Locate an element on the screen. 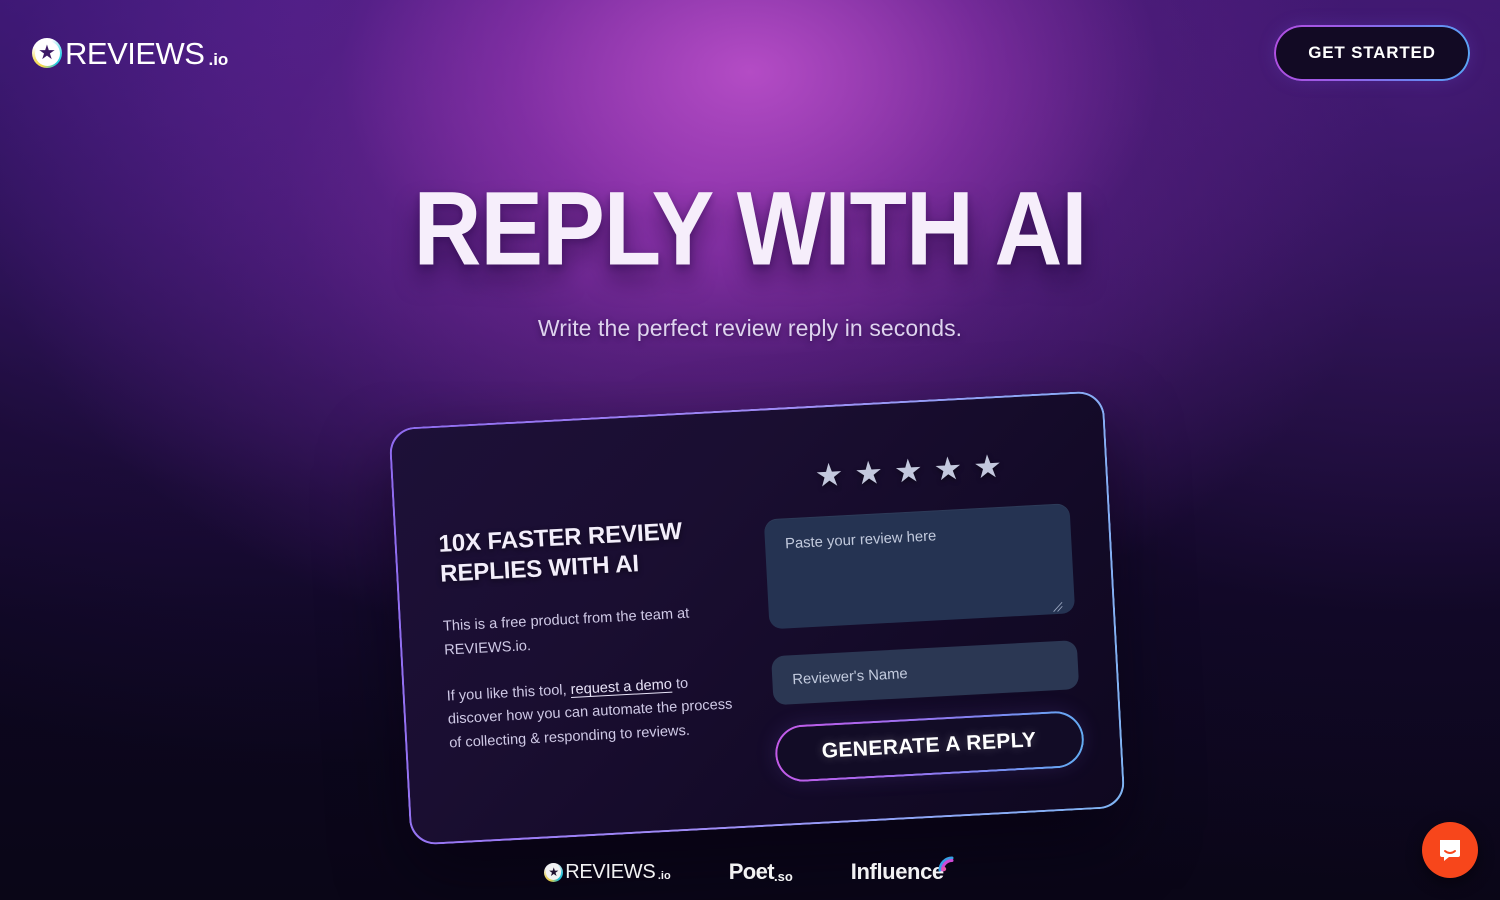 The image size is (1500, 900). site-header: ★ REVIEWS .io GET STARTED is located at coordinates (750, 53).